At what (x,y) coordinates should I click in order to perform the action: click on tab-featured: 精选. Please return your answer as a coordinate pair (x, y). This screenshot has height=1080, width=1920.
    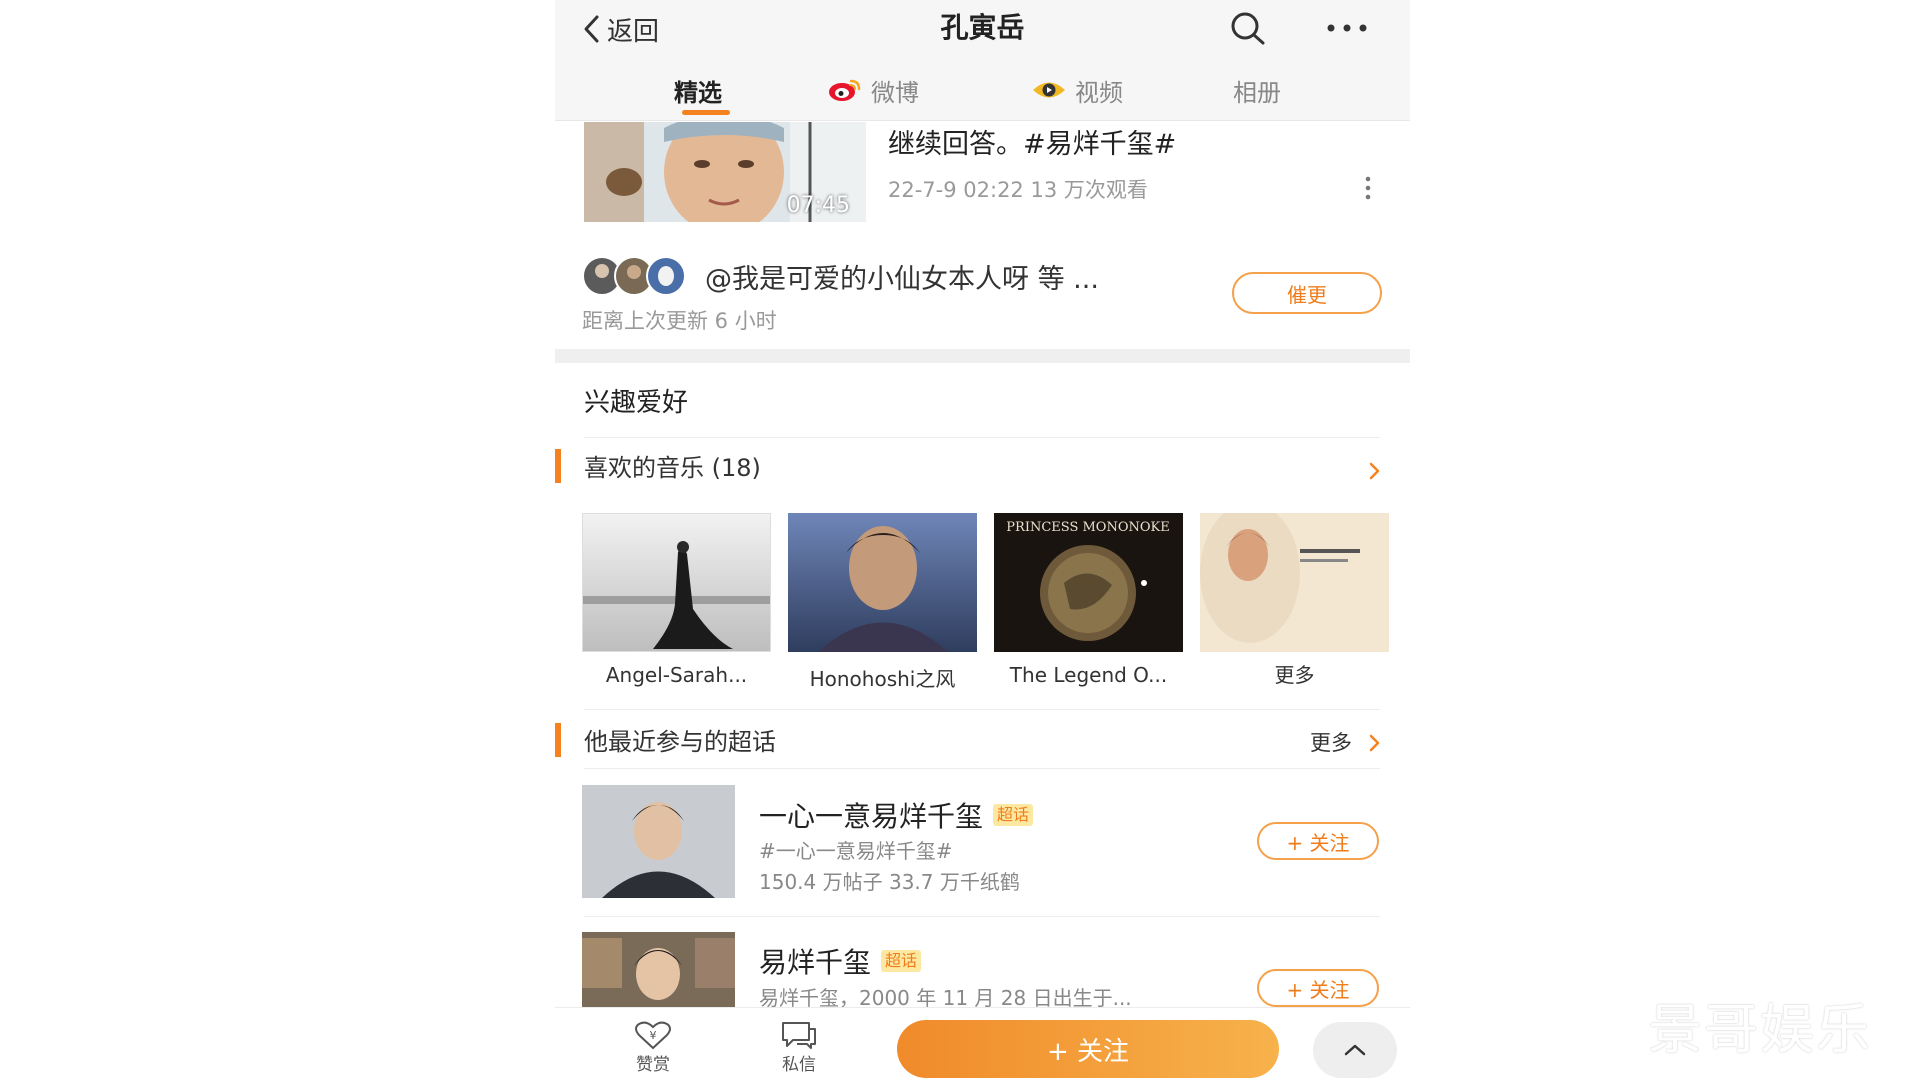
    Looking at the image, I should click on (698, 90).